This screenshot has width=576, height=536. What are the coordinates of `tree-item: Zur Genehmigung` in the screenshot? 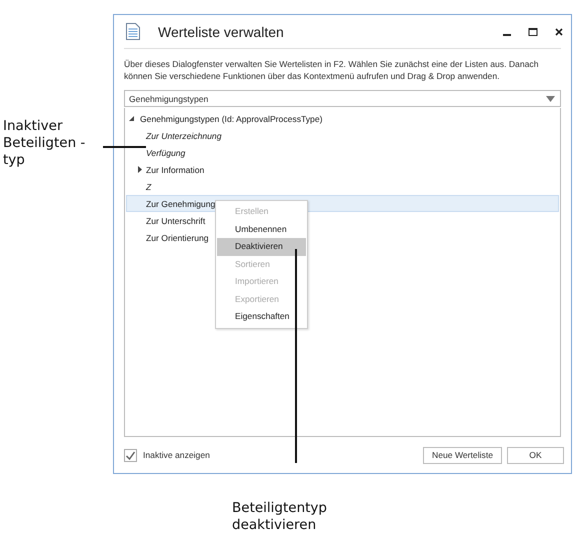 It's located at (181, 203).